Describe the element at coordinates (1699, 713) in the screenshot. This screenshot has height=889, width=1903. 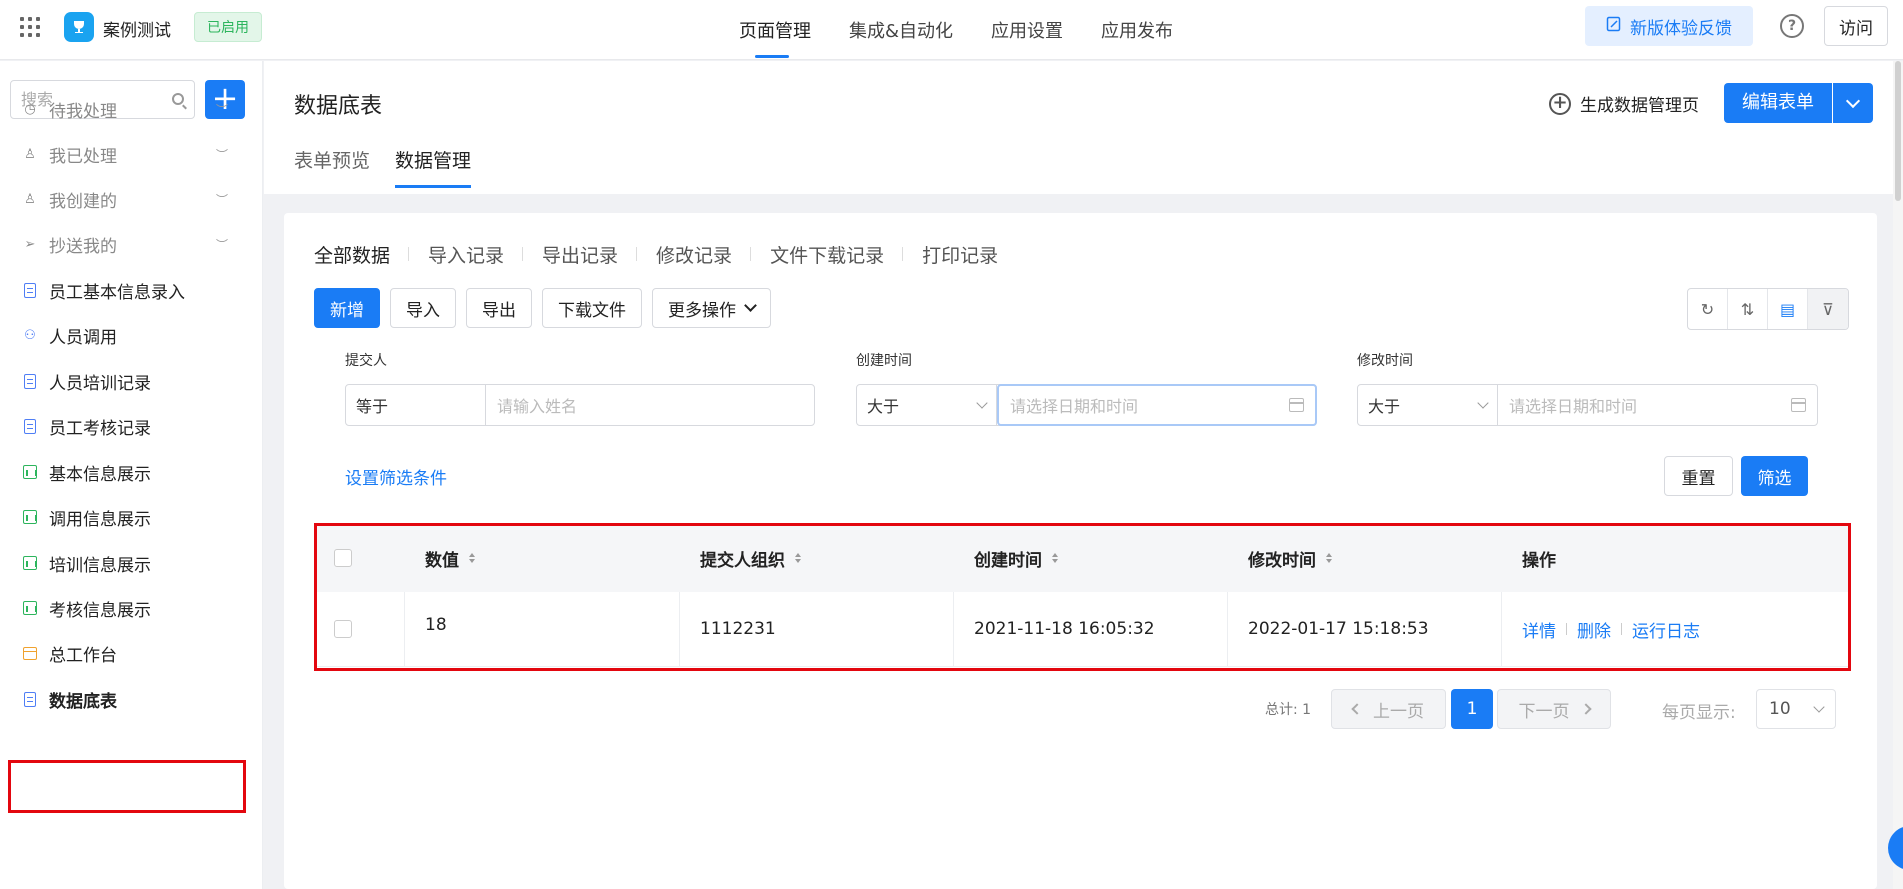
I see `per-page-label: 每页显示:` at that location.